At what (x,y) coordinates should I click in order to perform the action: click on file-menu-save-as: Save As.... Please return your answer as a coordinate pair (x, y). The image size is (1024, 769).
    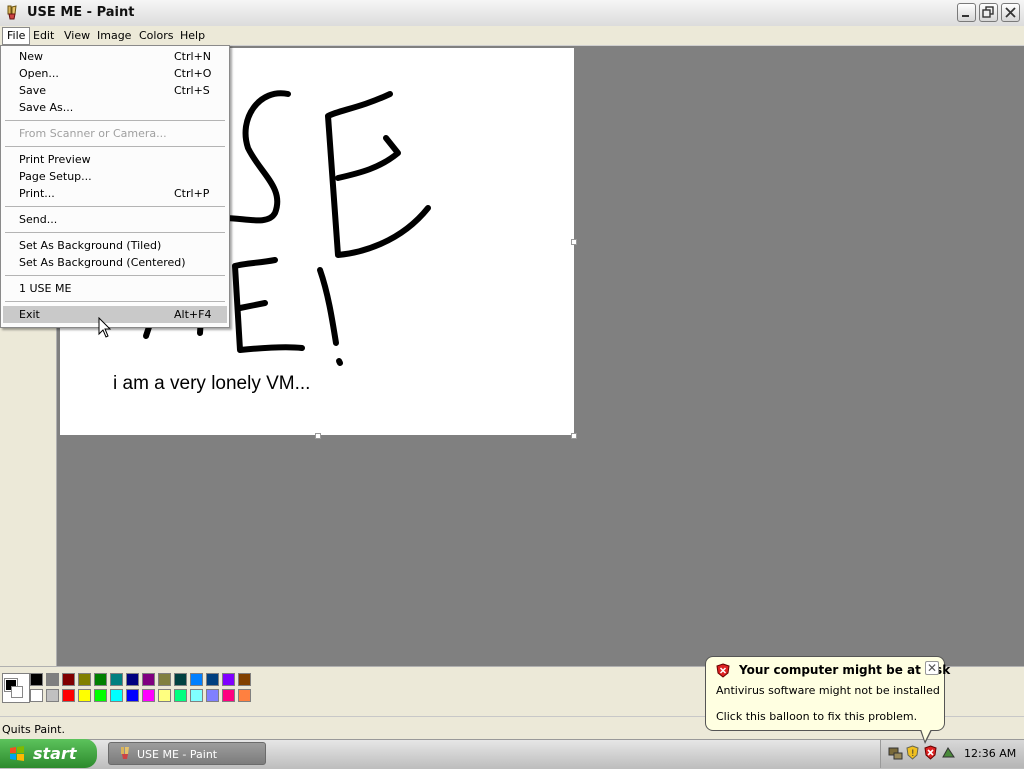
    Looking at the image, I should click on (115, 107).